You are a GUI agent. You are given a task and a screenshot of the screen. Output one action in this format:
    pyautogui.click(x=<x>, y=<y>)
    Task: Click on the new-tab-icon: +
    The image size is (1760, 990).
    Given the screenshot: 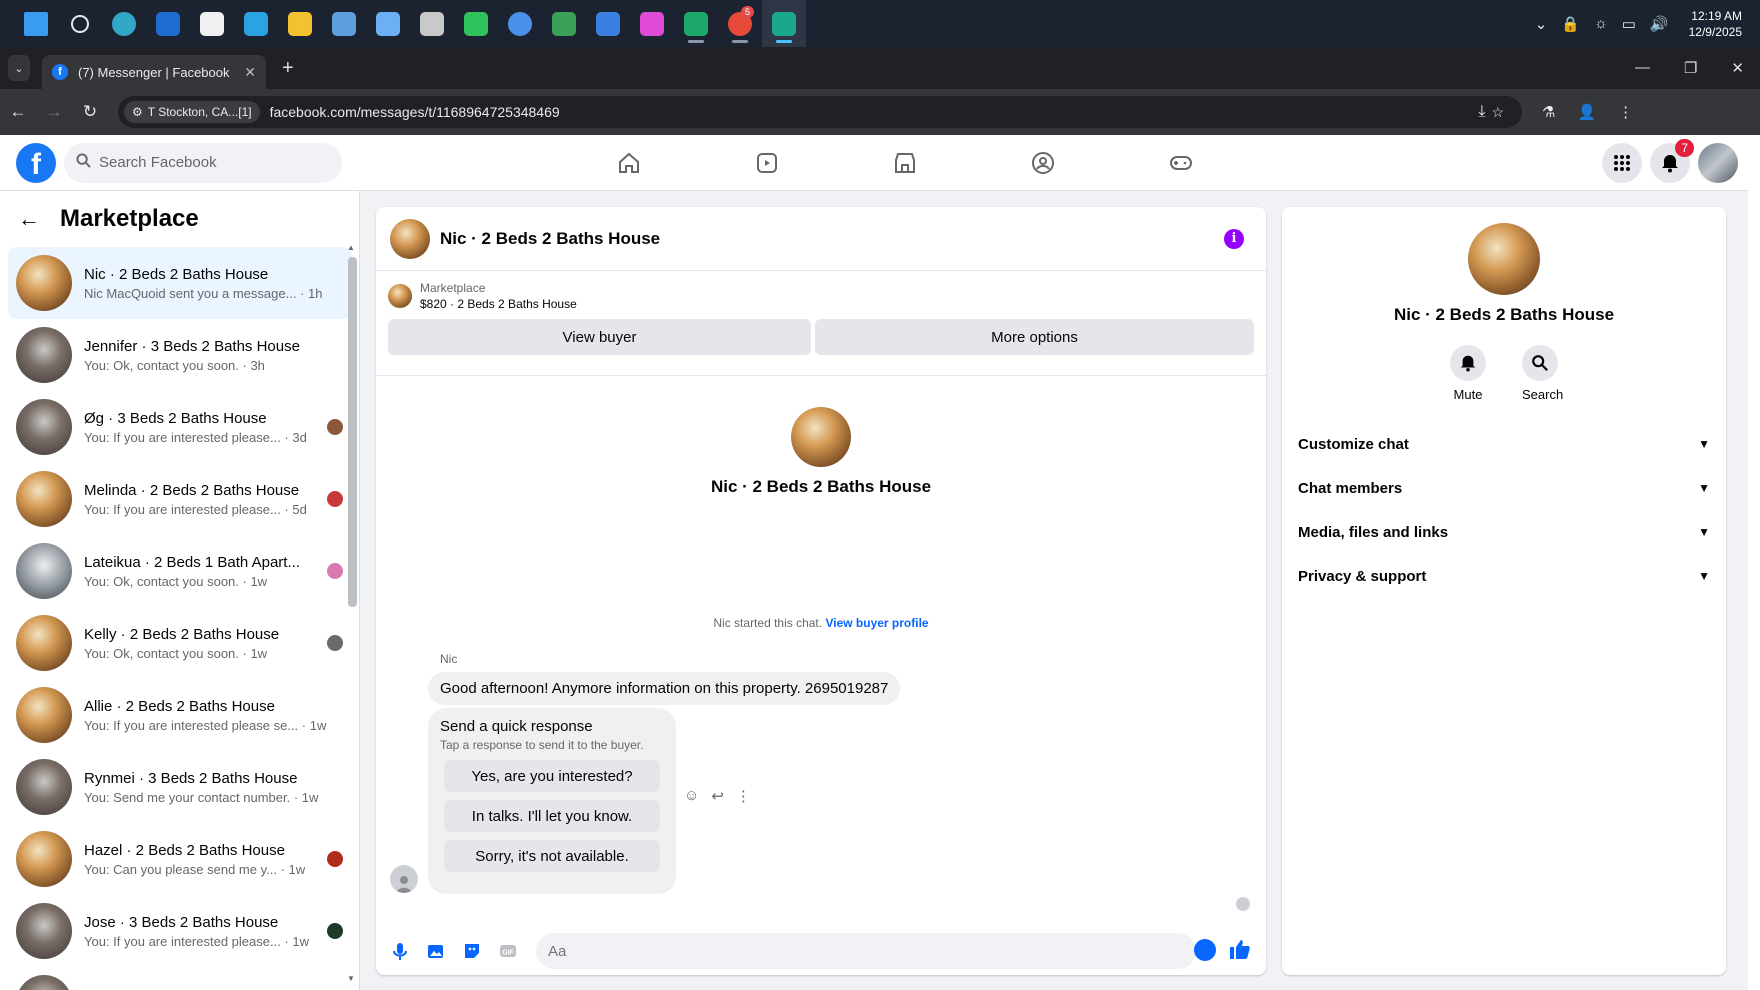 What is the action you would take?
    pyautogui.click(x=288, y=68)
    